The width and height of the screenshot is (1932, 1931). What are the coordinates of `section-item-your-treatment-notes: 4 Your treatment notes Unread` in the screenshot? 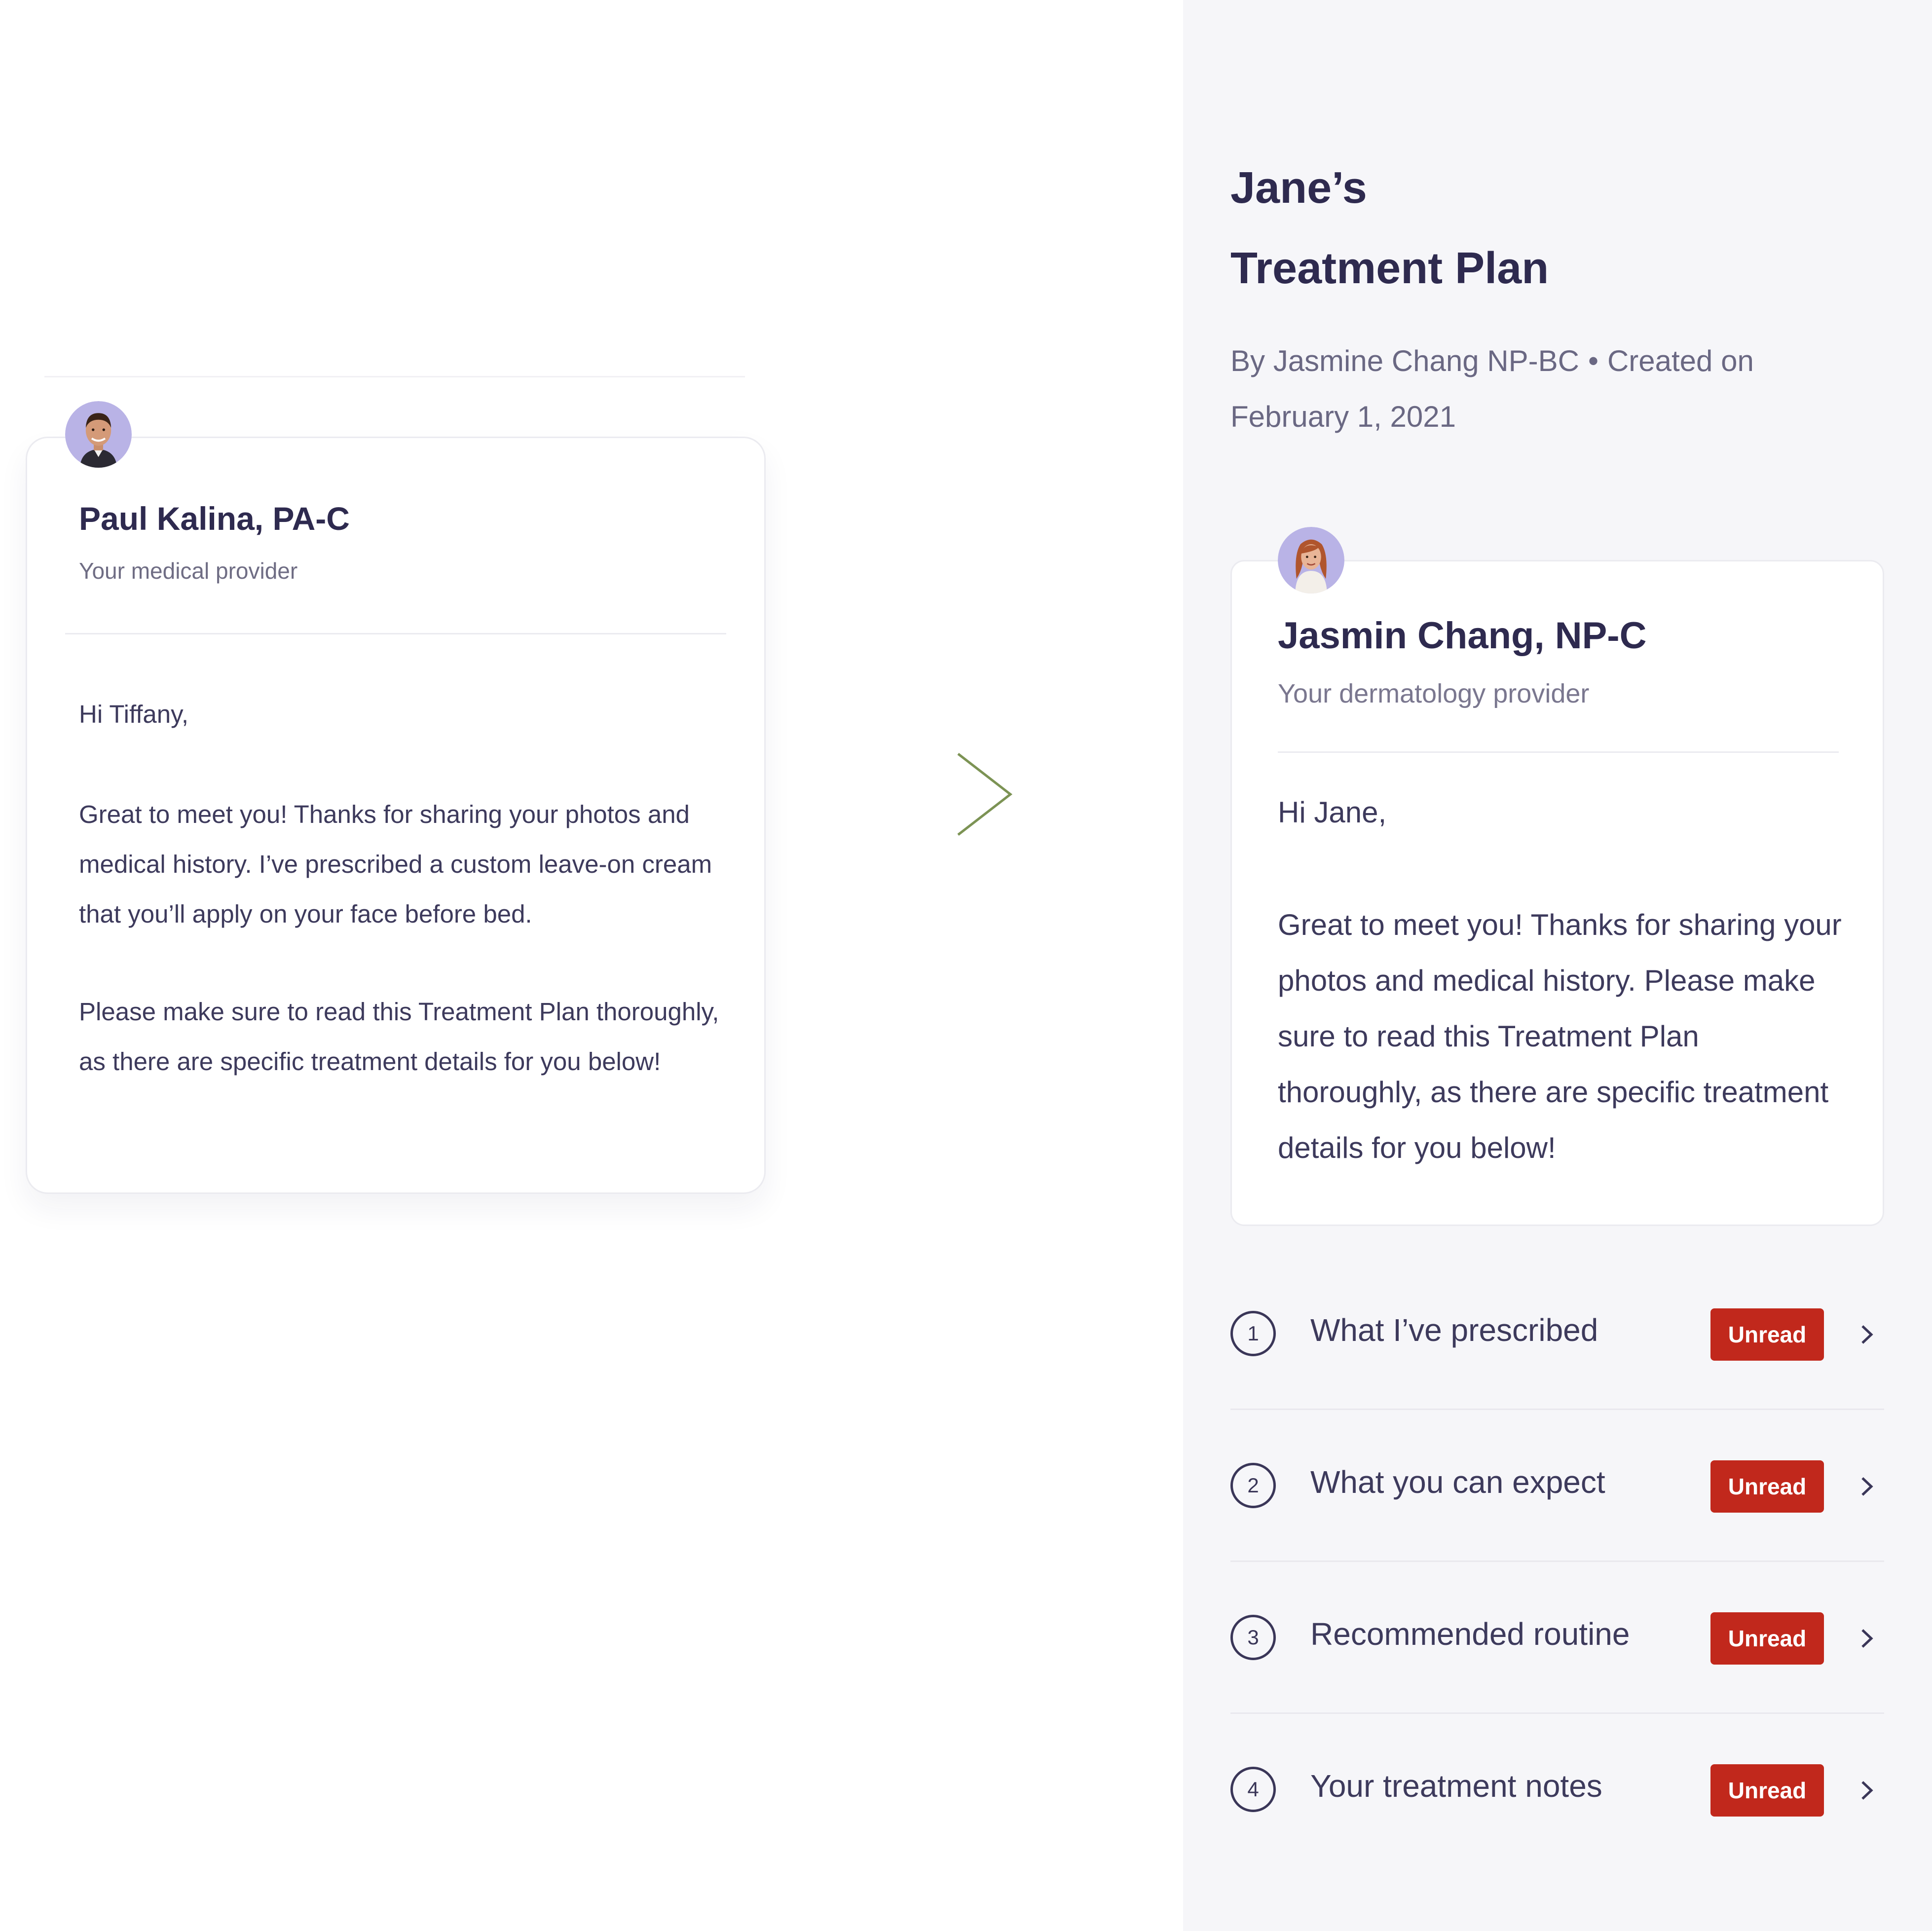 It's located at (1557, 1797).